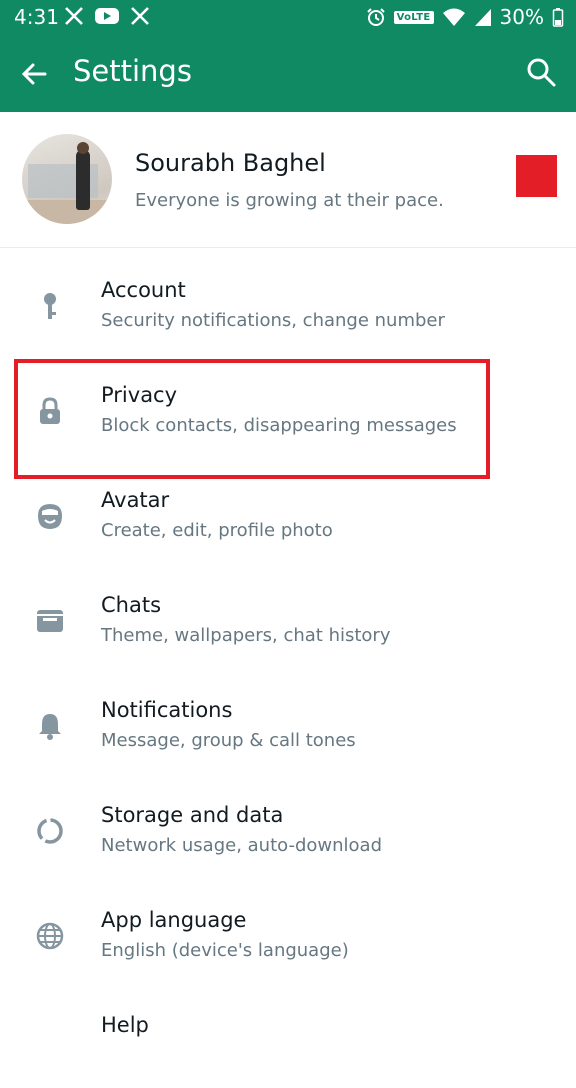  What do you see at coordinates (273, 320) in the screenshot?
I see `settings-item-subtitle: Security notifications, change number` at bounding box center [273, 320].